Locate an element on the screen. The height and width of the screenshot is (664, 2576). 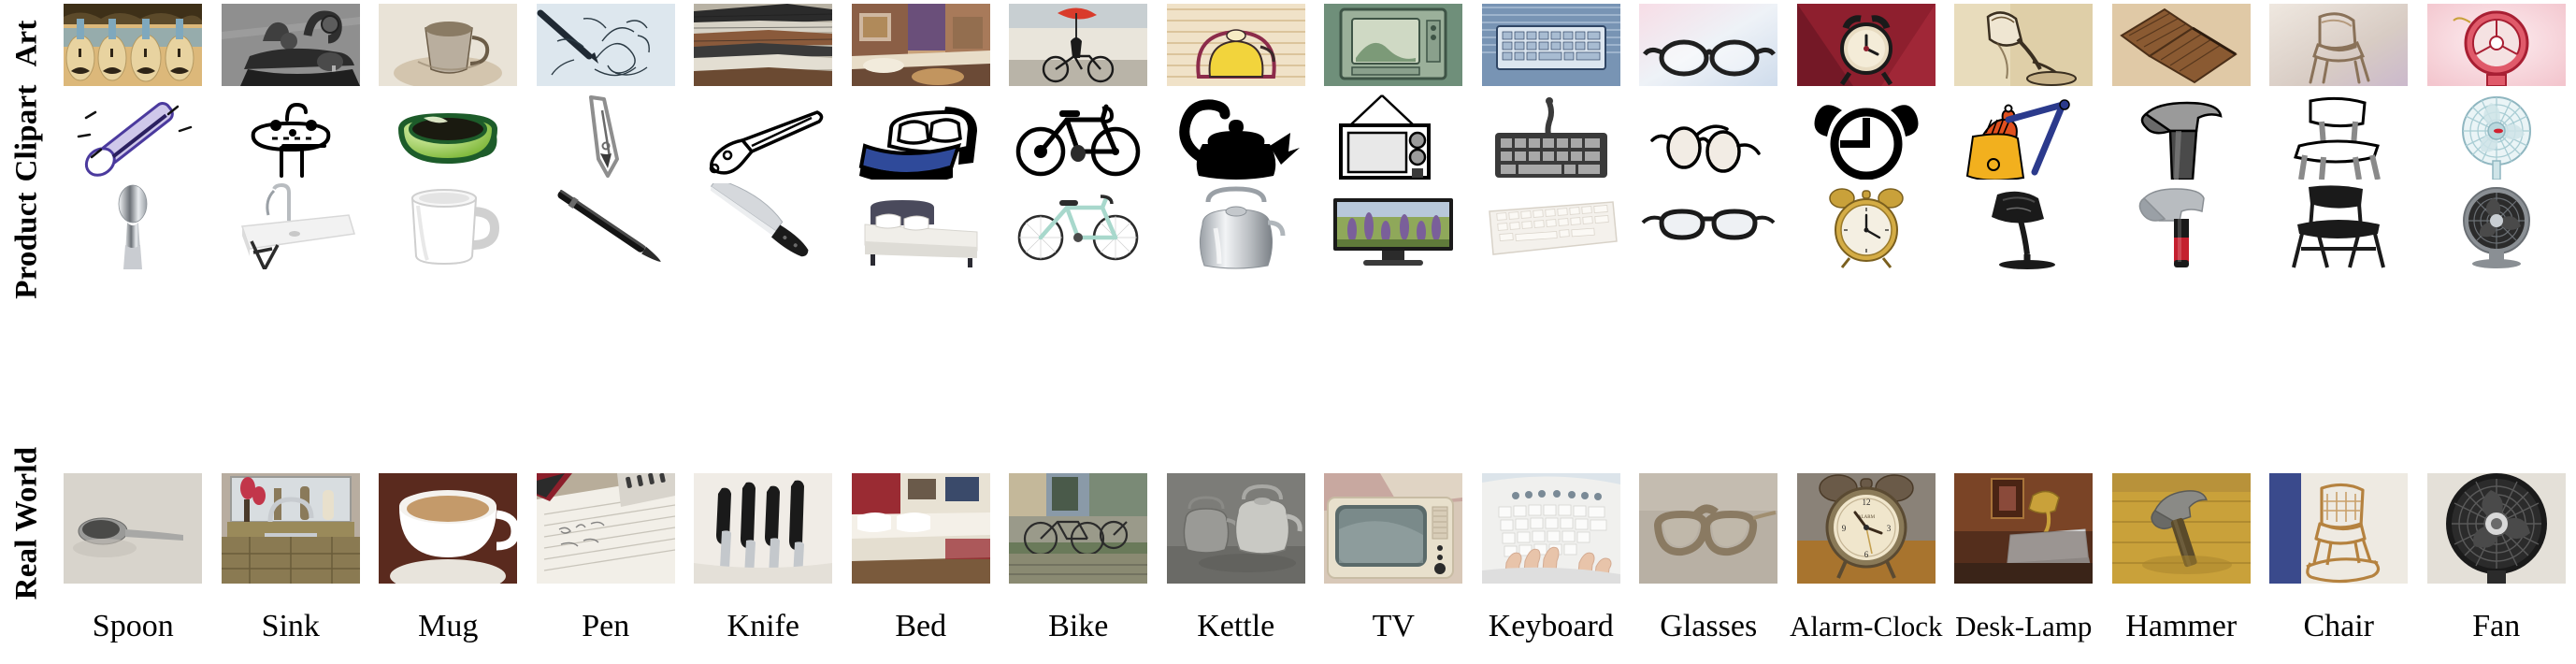
product-knife-image is located at coordinates (763, 226).